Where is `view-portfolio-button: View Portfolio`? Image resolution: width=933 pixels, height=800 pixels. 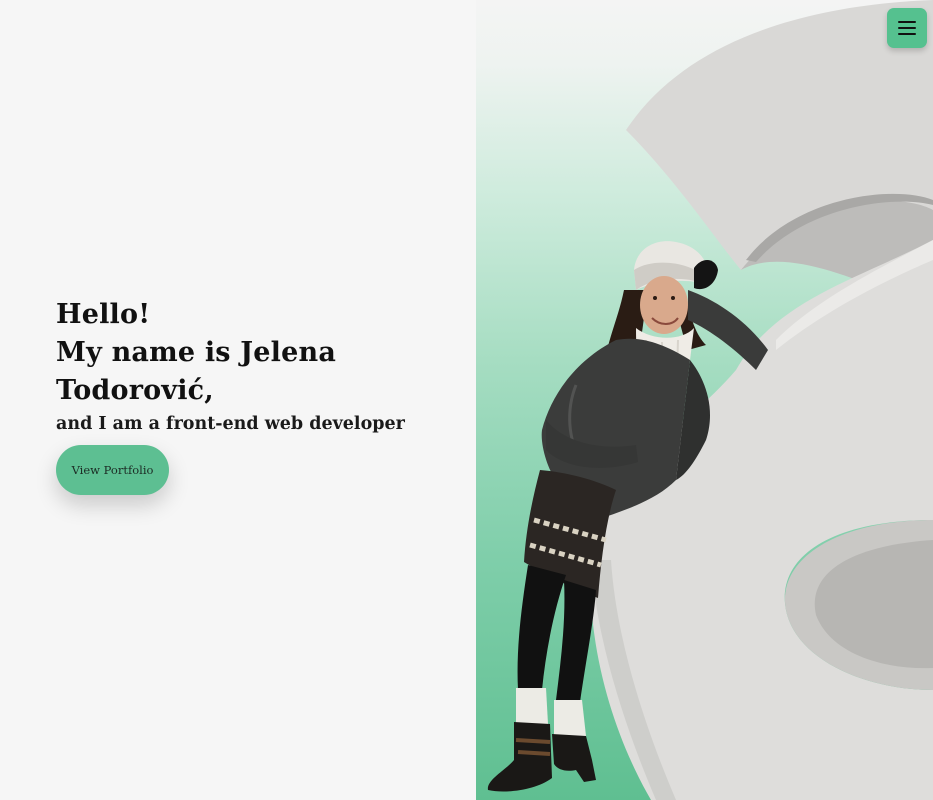 view-portfolio-button: View Portfolio is located at coordinates (112, 470).